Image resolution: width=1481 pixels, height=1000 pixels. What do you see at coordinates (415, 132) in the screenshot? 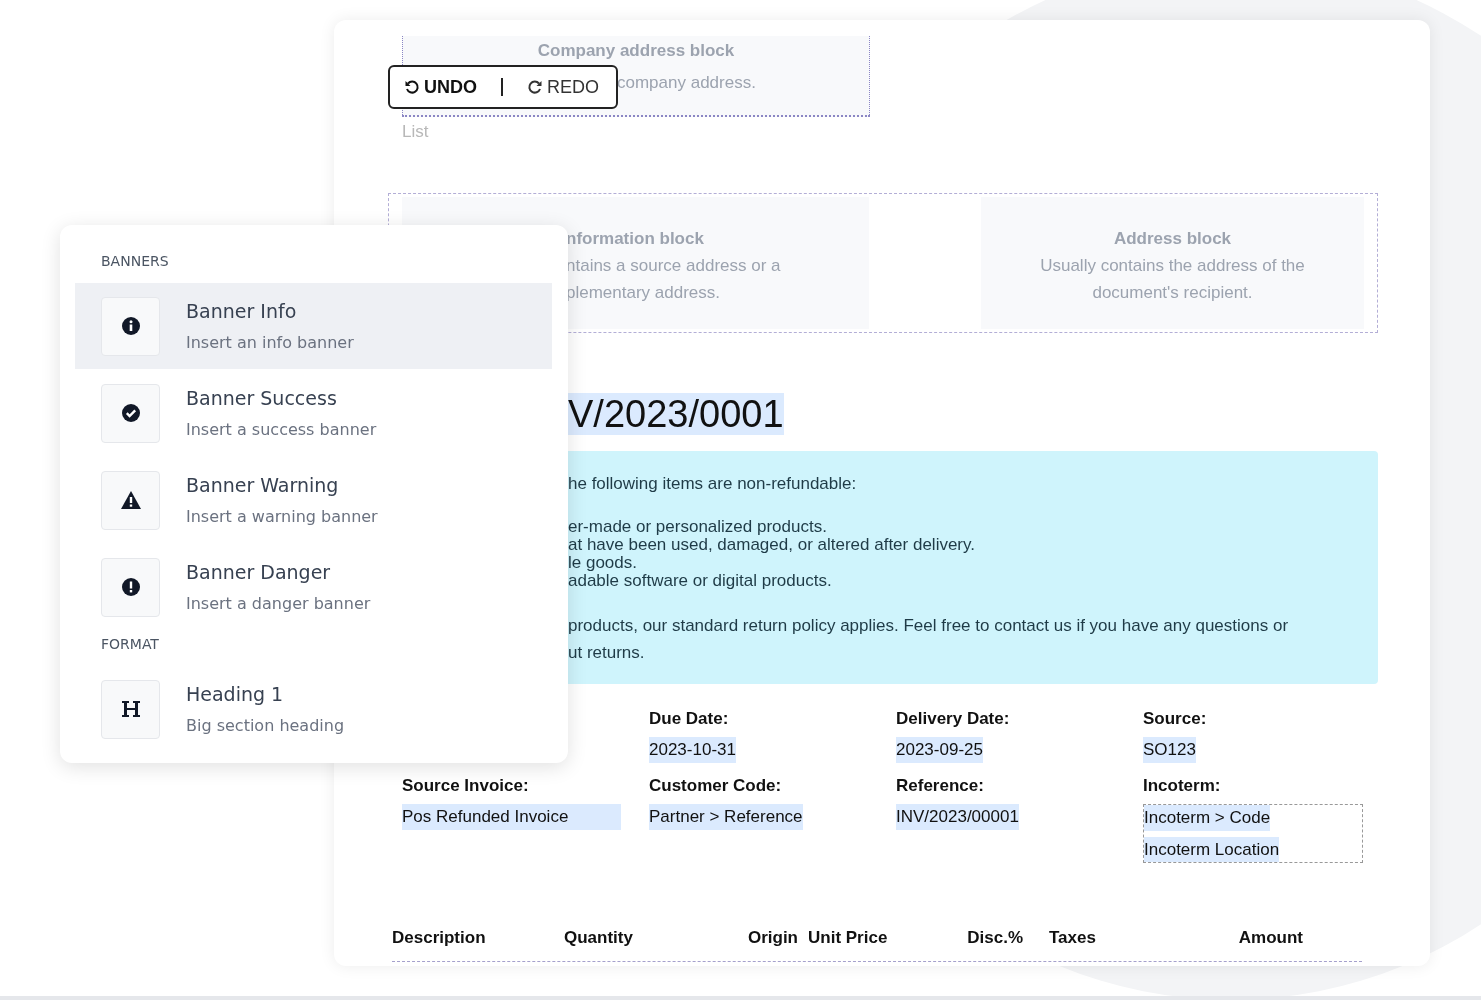
I see `list-label: List` at bounding box center [415, 132].